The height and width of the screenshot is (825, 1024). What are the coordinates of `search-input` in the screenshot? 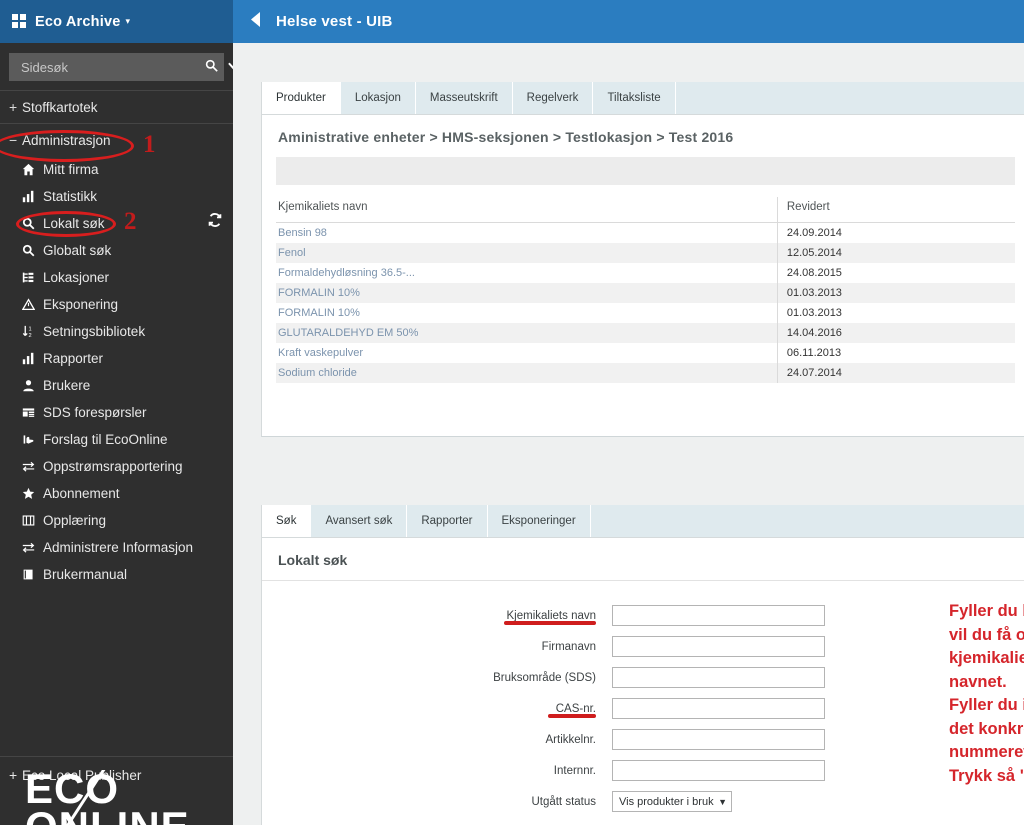 It's located at (109, 67).